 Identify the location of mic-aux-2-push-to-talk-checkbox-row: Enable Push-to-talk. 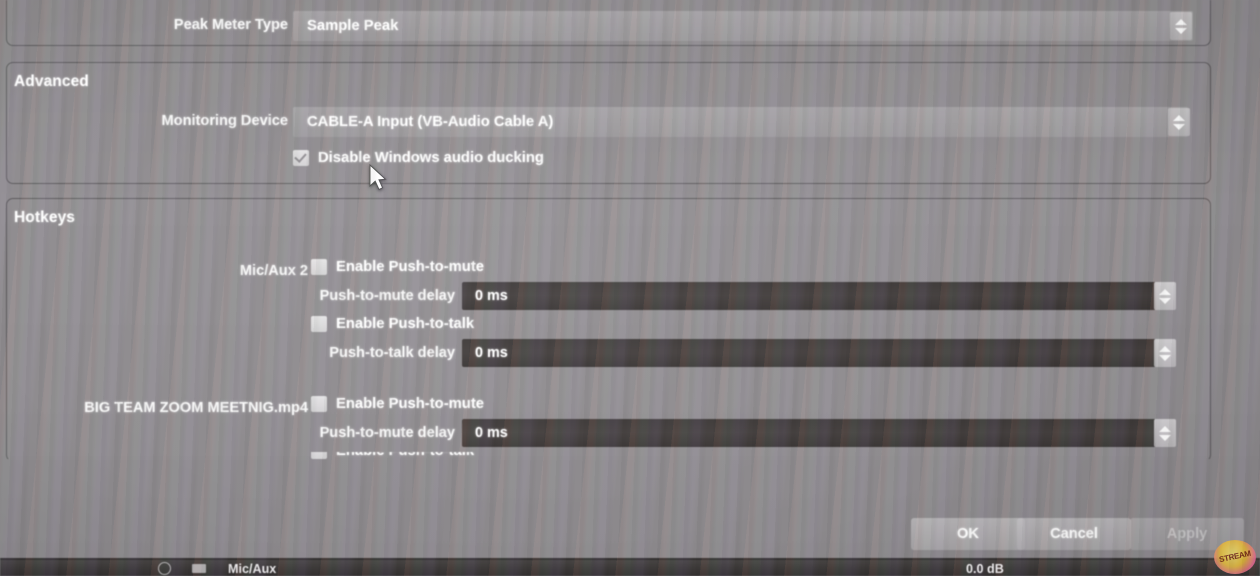
(392, 324).